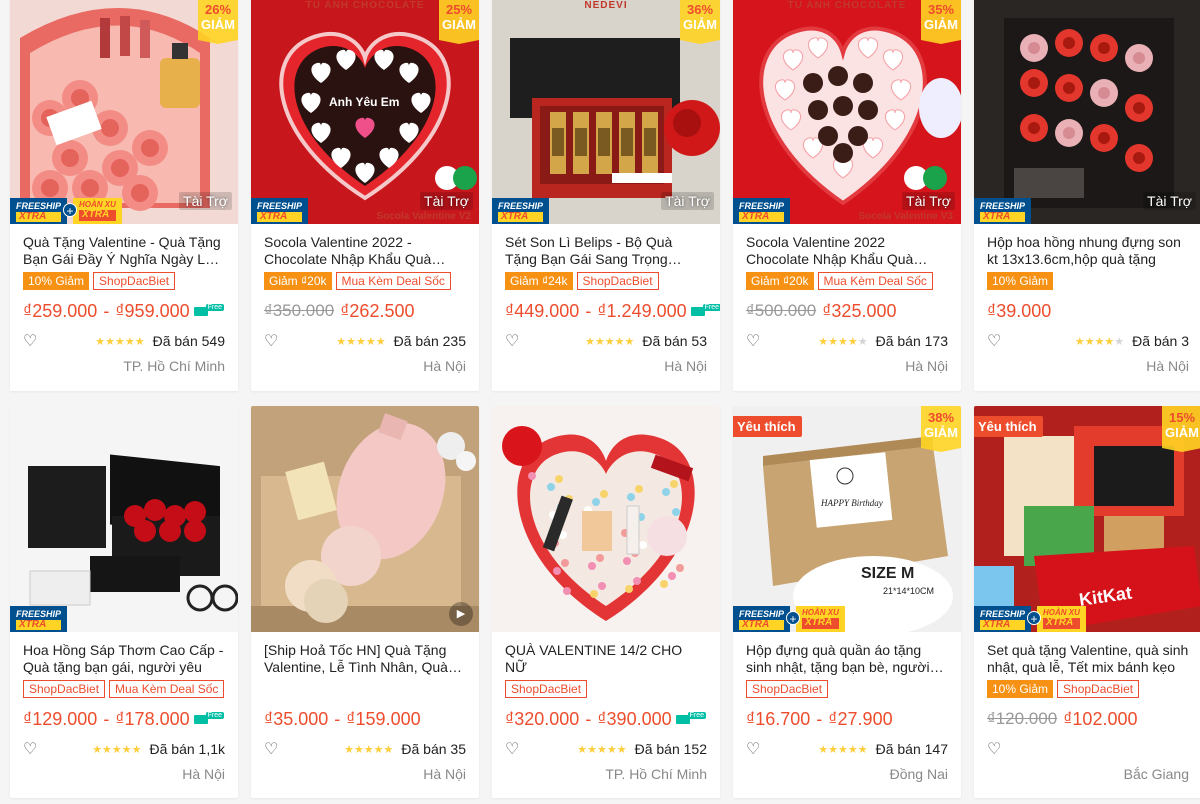  I want to click on promo-tags: Giảm ₫24k ShopDacBiet, so click(606, 282).